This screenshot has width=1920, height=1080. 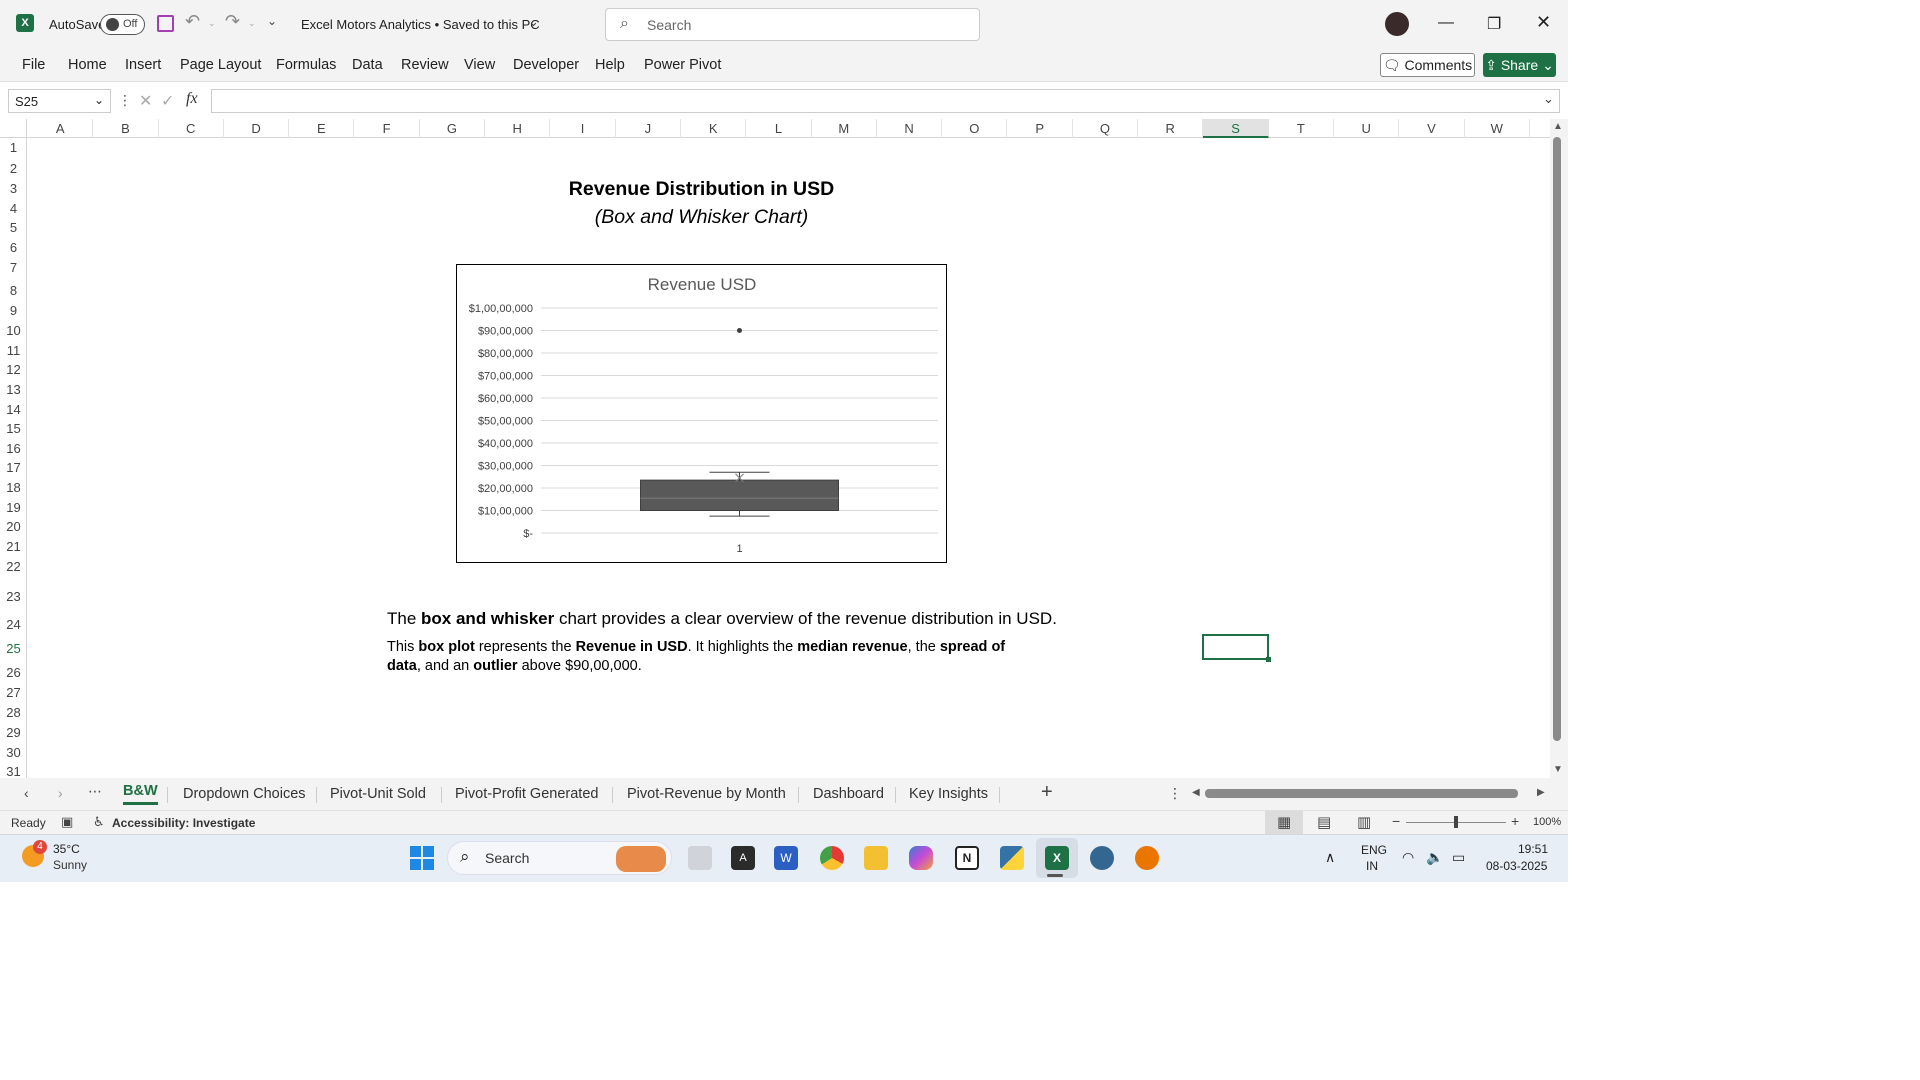 What do you see at coordinates (212, 23) in the screenshot?
I see `undo-dropdown-icon: ⌄` at bounding box center [212, 23].